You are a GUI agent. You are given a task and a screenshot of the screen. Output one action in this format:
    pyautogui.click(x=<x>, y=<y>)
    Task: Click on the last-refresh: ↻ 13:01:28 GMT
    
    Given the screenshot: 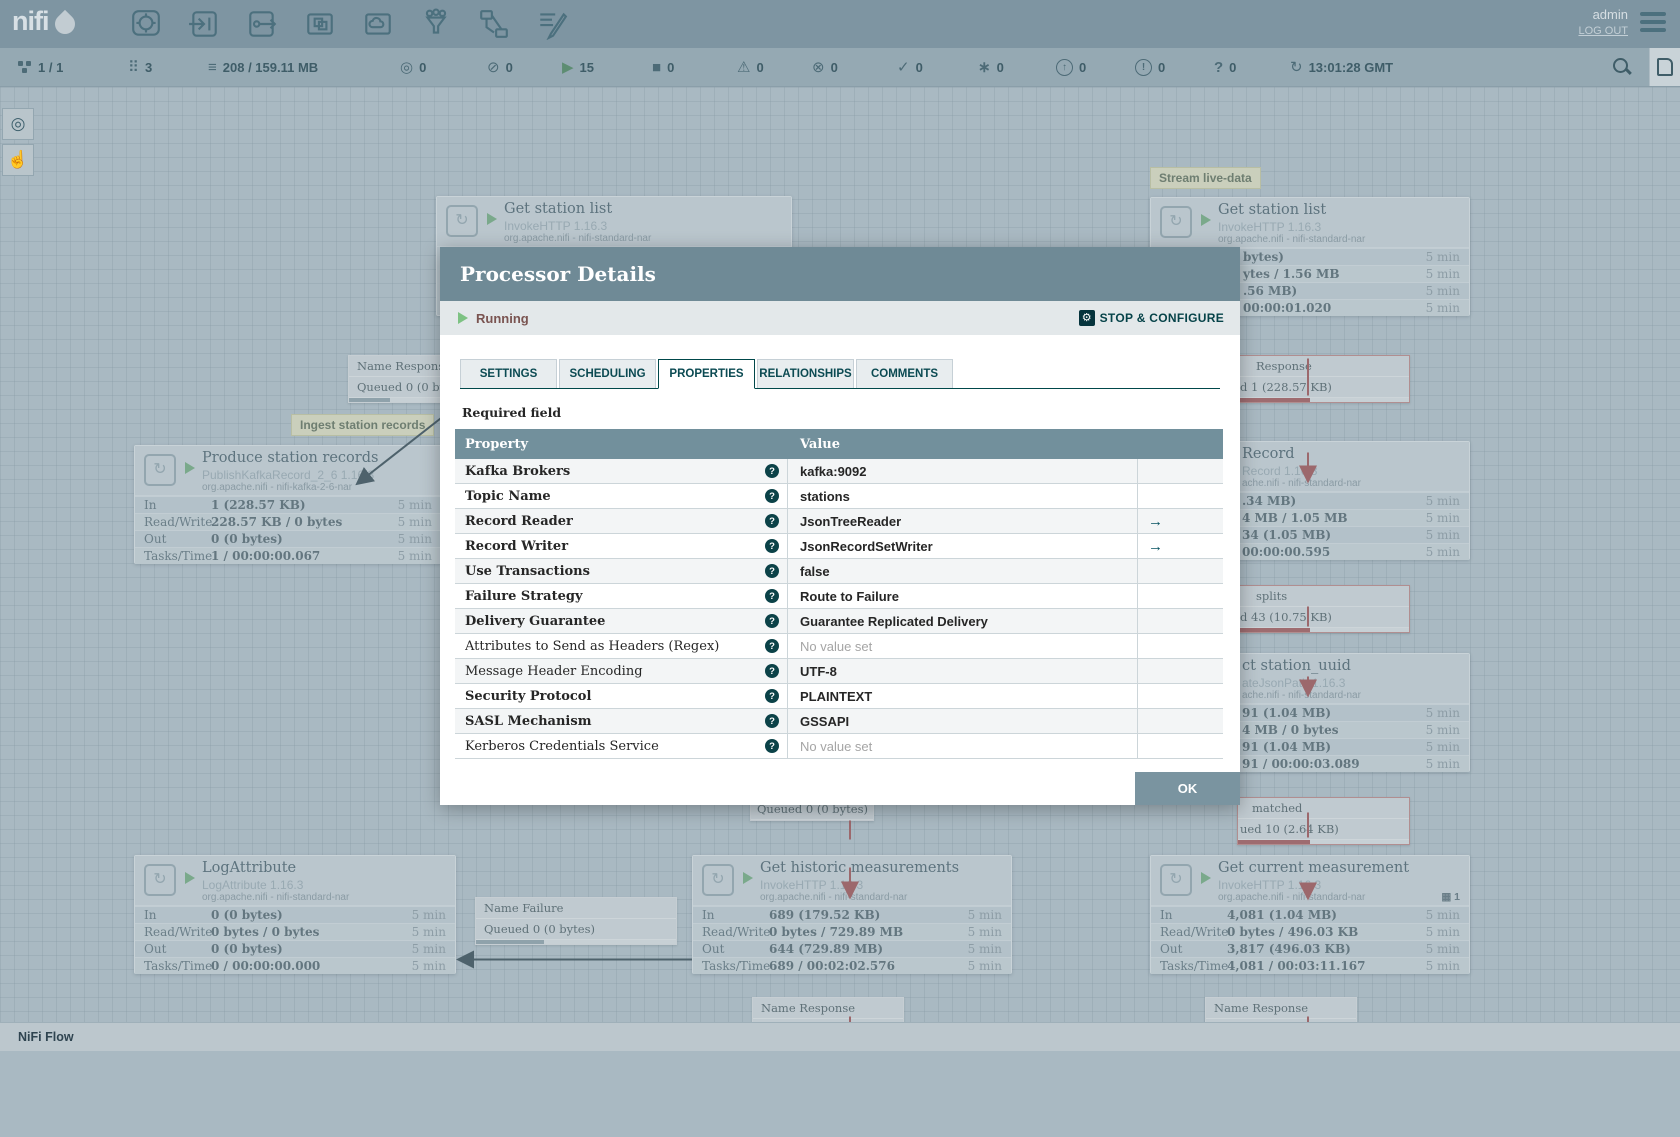 What is the action you would take?
    pyautogui.click(x=1341, y=67)
    